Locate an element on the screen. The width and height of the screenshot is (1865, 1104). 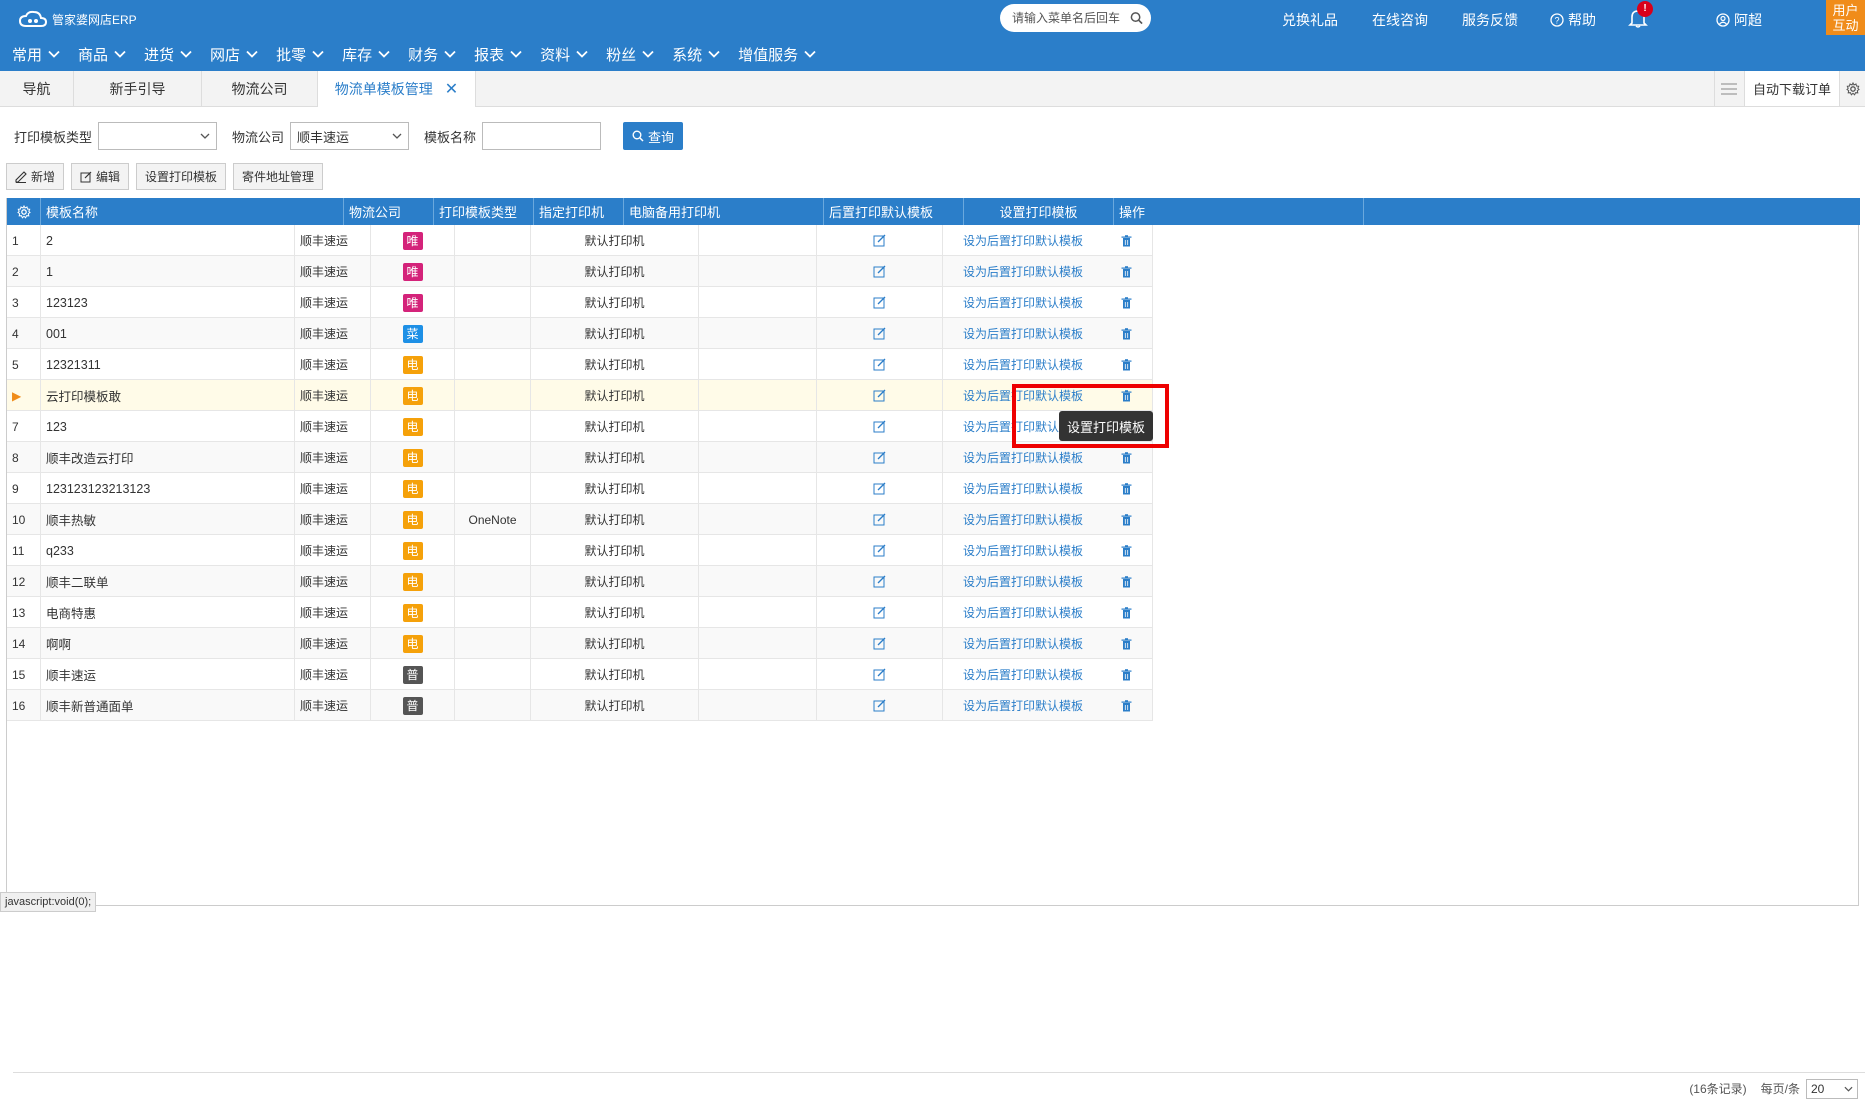
menu-item-5: 库存 is located at coordinates (366, 54).